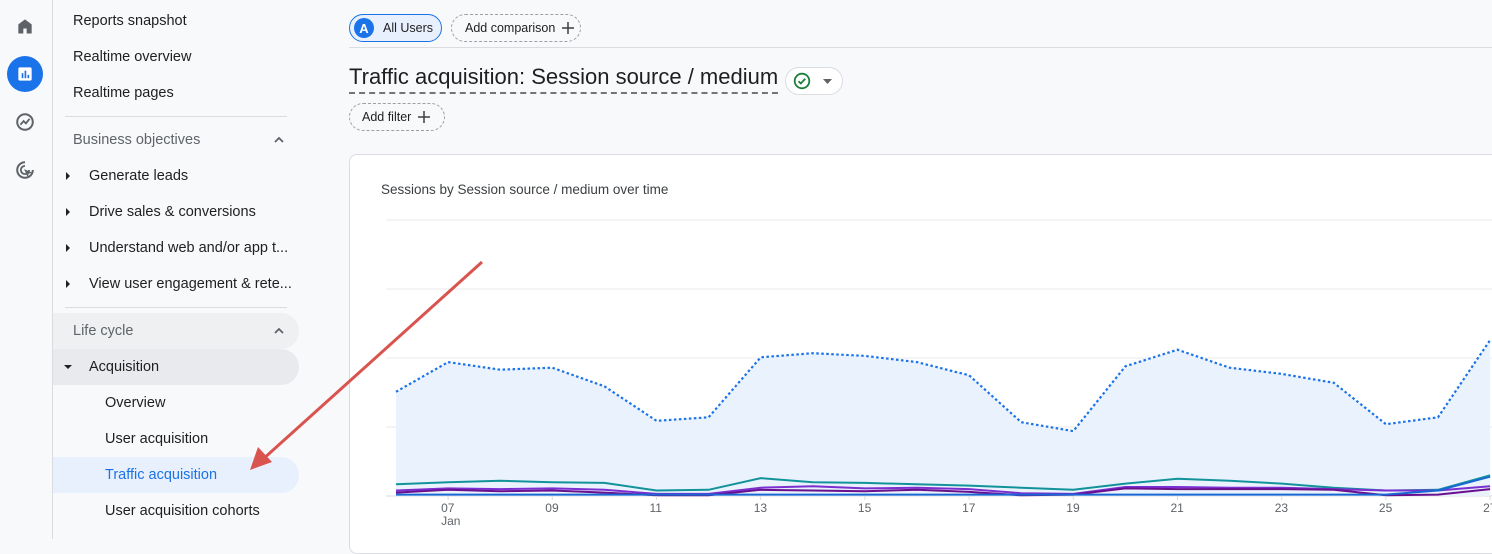  I want to click on x-tick-label: 11, so click(656, 508).